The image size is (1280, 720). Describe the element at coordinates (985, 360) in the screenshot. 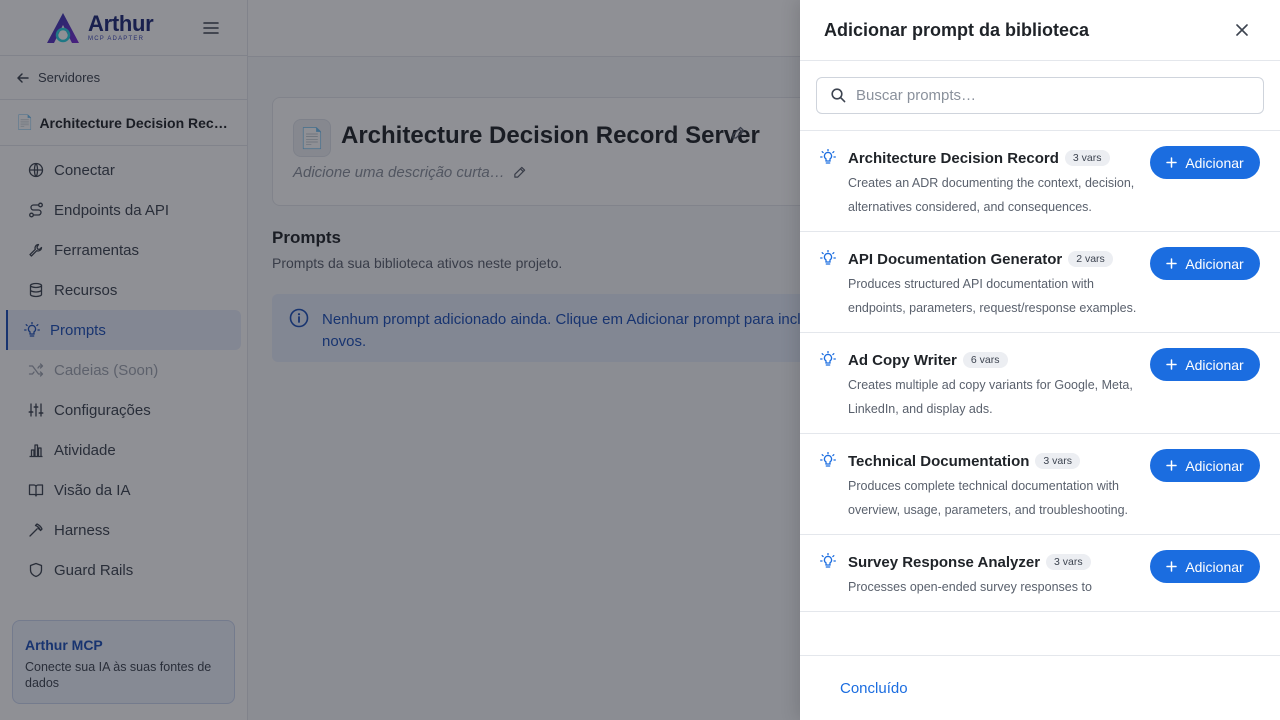

I see `vars-badge: 6 vars` at that location.